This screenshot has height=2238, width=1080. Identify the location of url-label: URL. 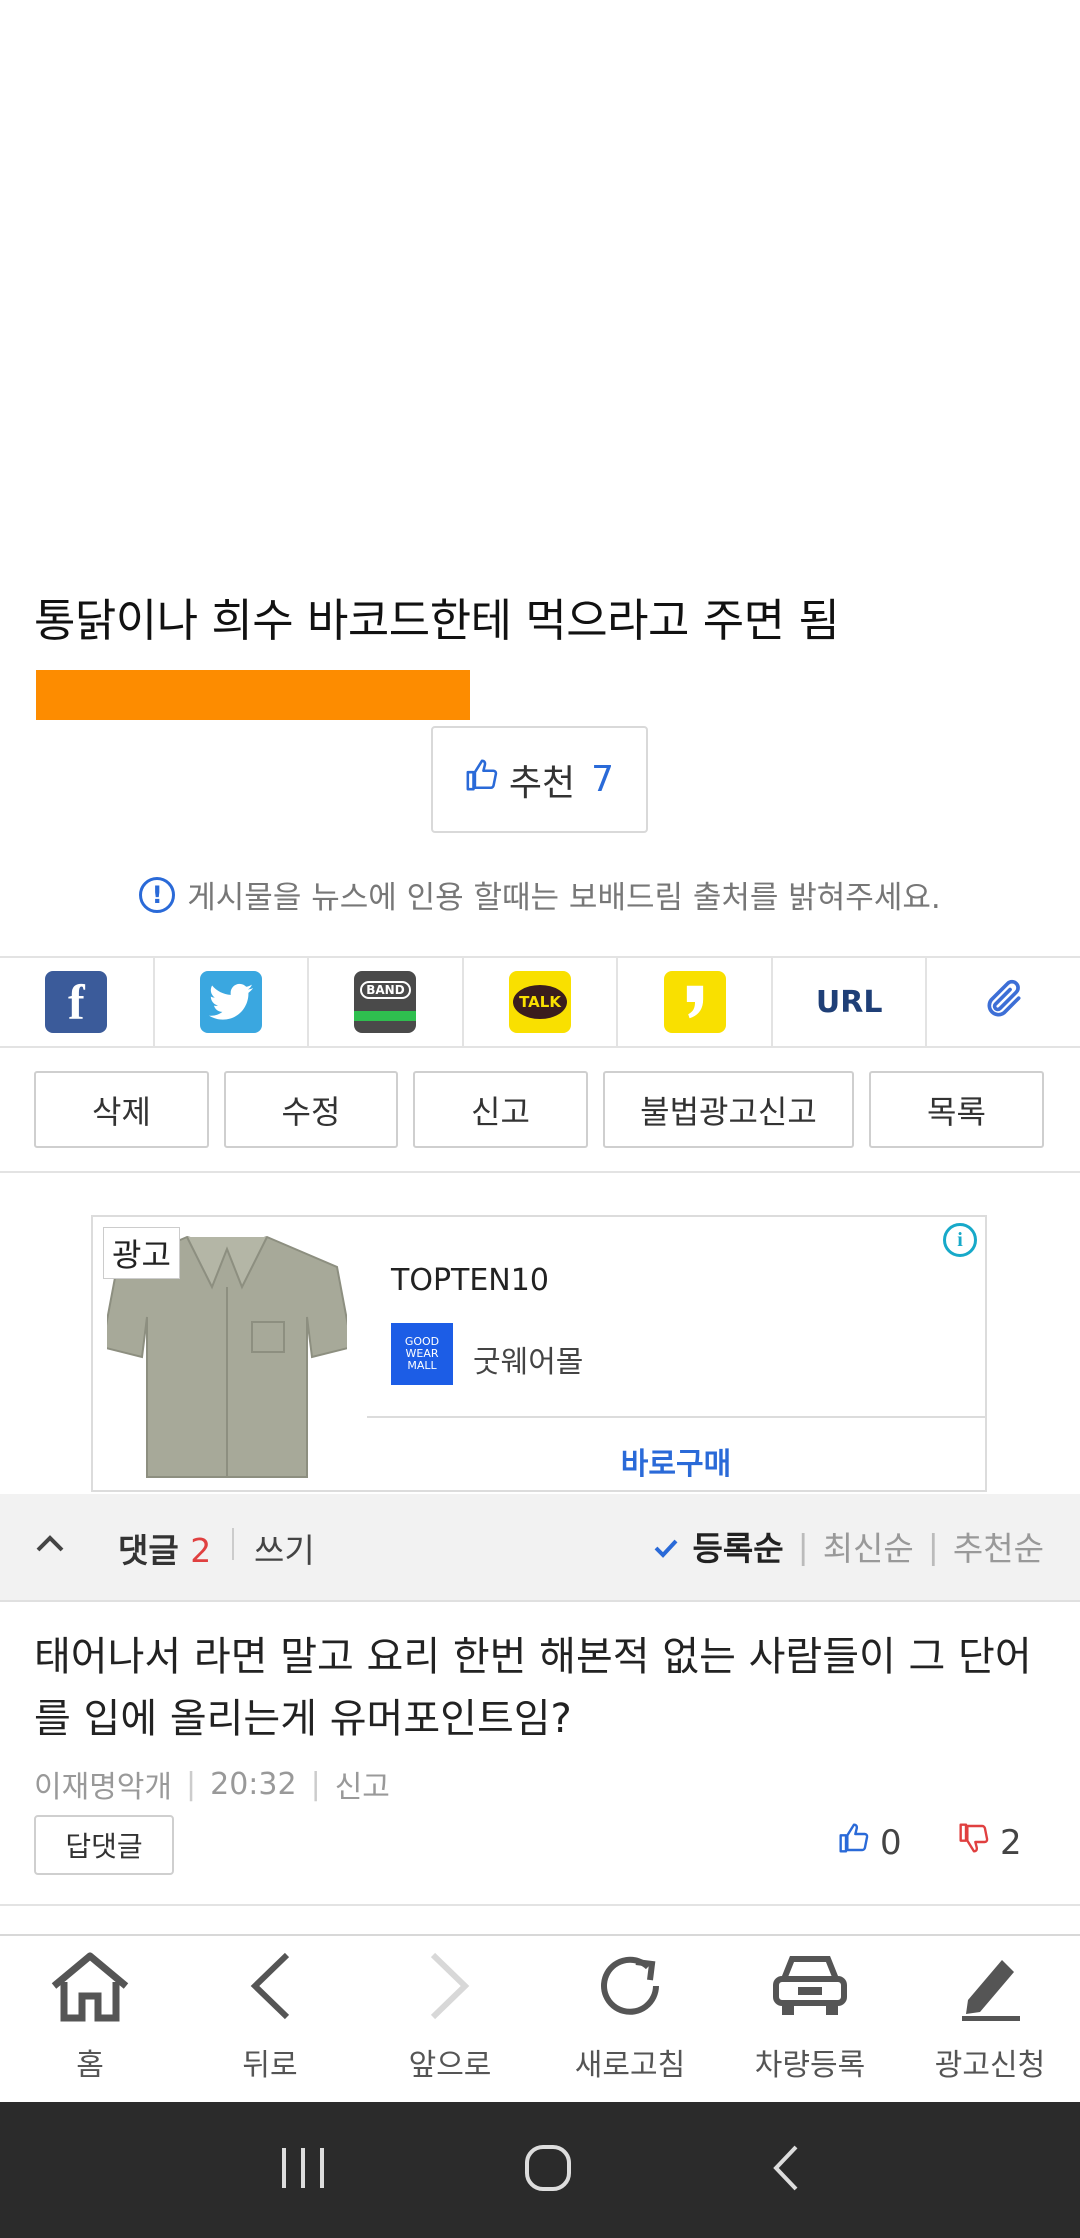
(849, 1002).